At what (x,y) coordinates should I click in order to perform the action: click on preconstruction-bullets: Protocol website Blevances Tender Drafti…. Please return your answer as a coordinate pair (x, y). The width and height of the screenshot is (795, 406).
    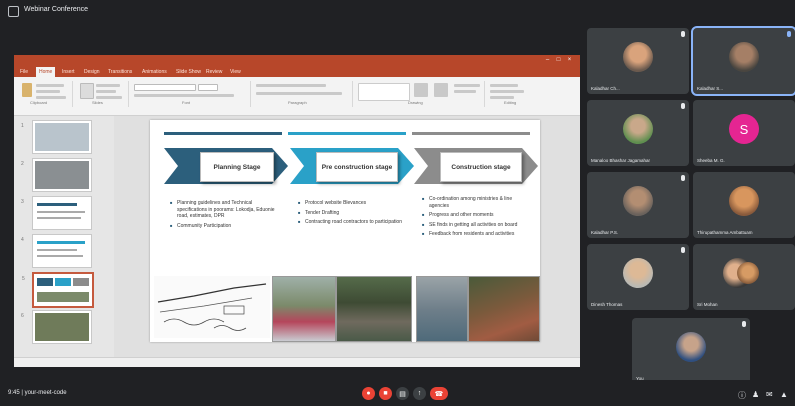
    Looking at the image, I should click on (353, 214).